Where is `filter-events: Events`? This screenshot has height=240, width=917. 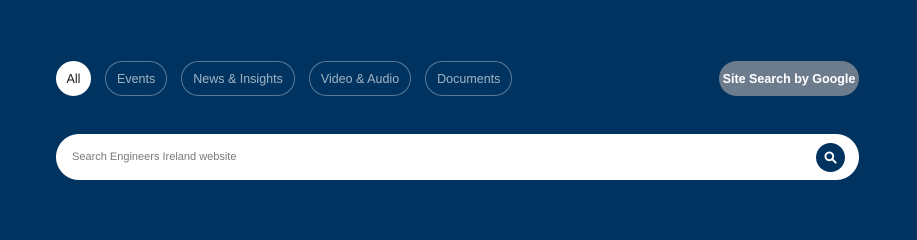 filter-events: Events is located at coordinates (136, 78).